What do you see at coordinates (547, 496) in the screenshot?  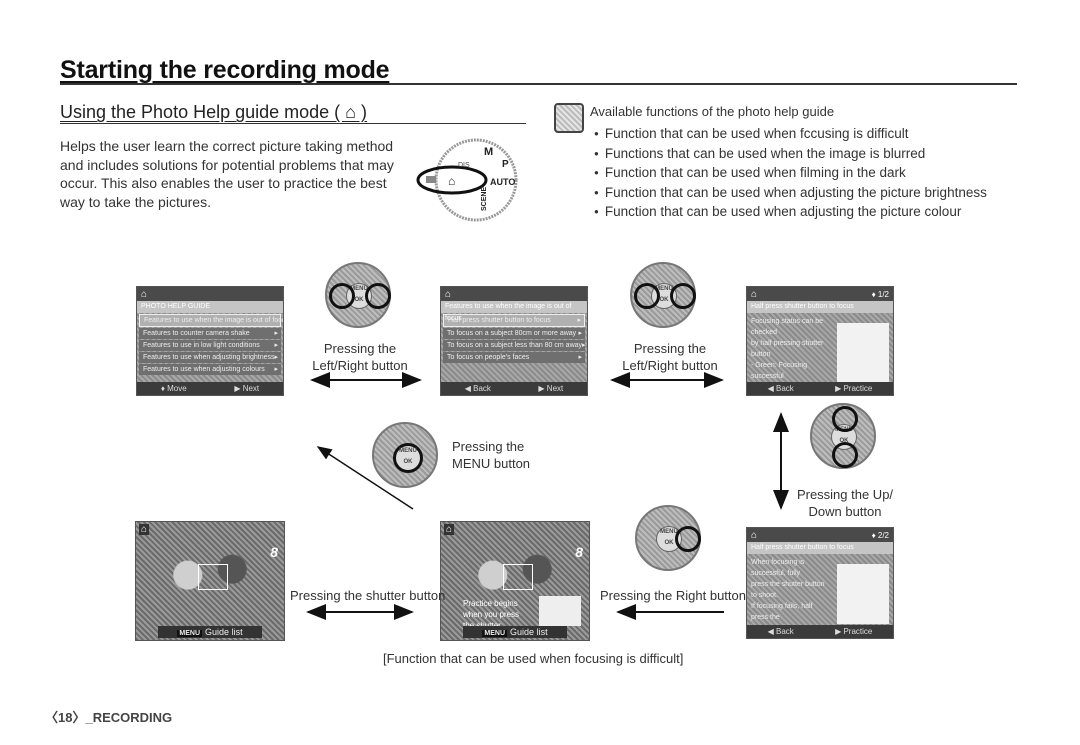 I see `flow-arrows` at bounding box center [547, 496].